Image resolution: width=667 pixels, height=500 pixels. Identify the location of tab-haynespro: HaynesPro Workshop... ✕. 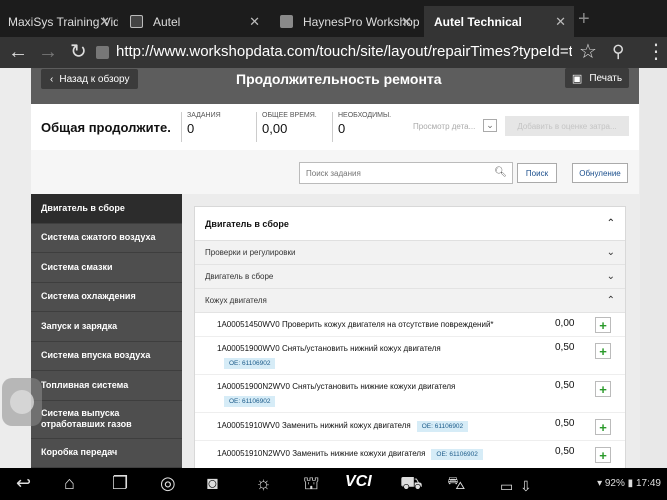
(346, 21).